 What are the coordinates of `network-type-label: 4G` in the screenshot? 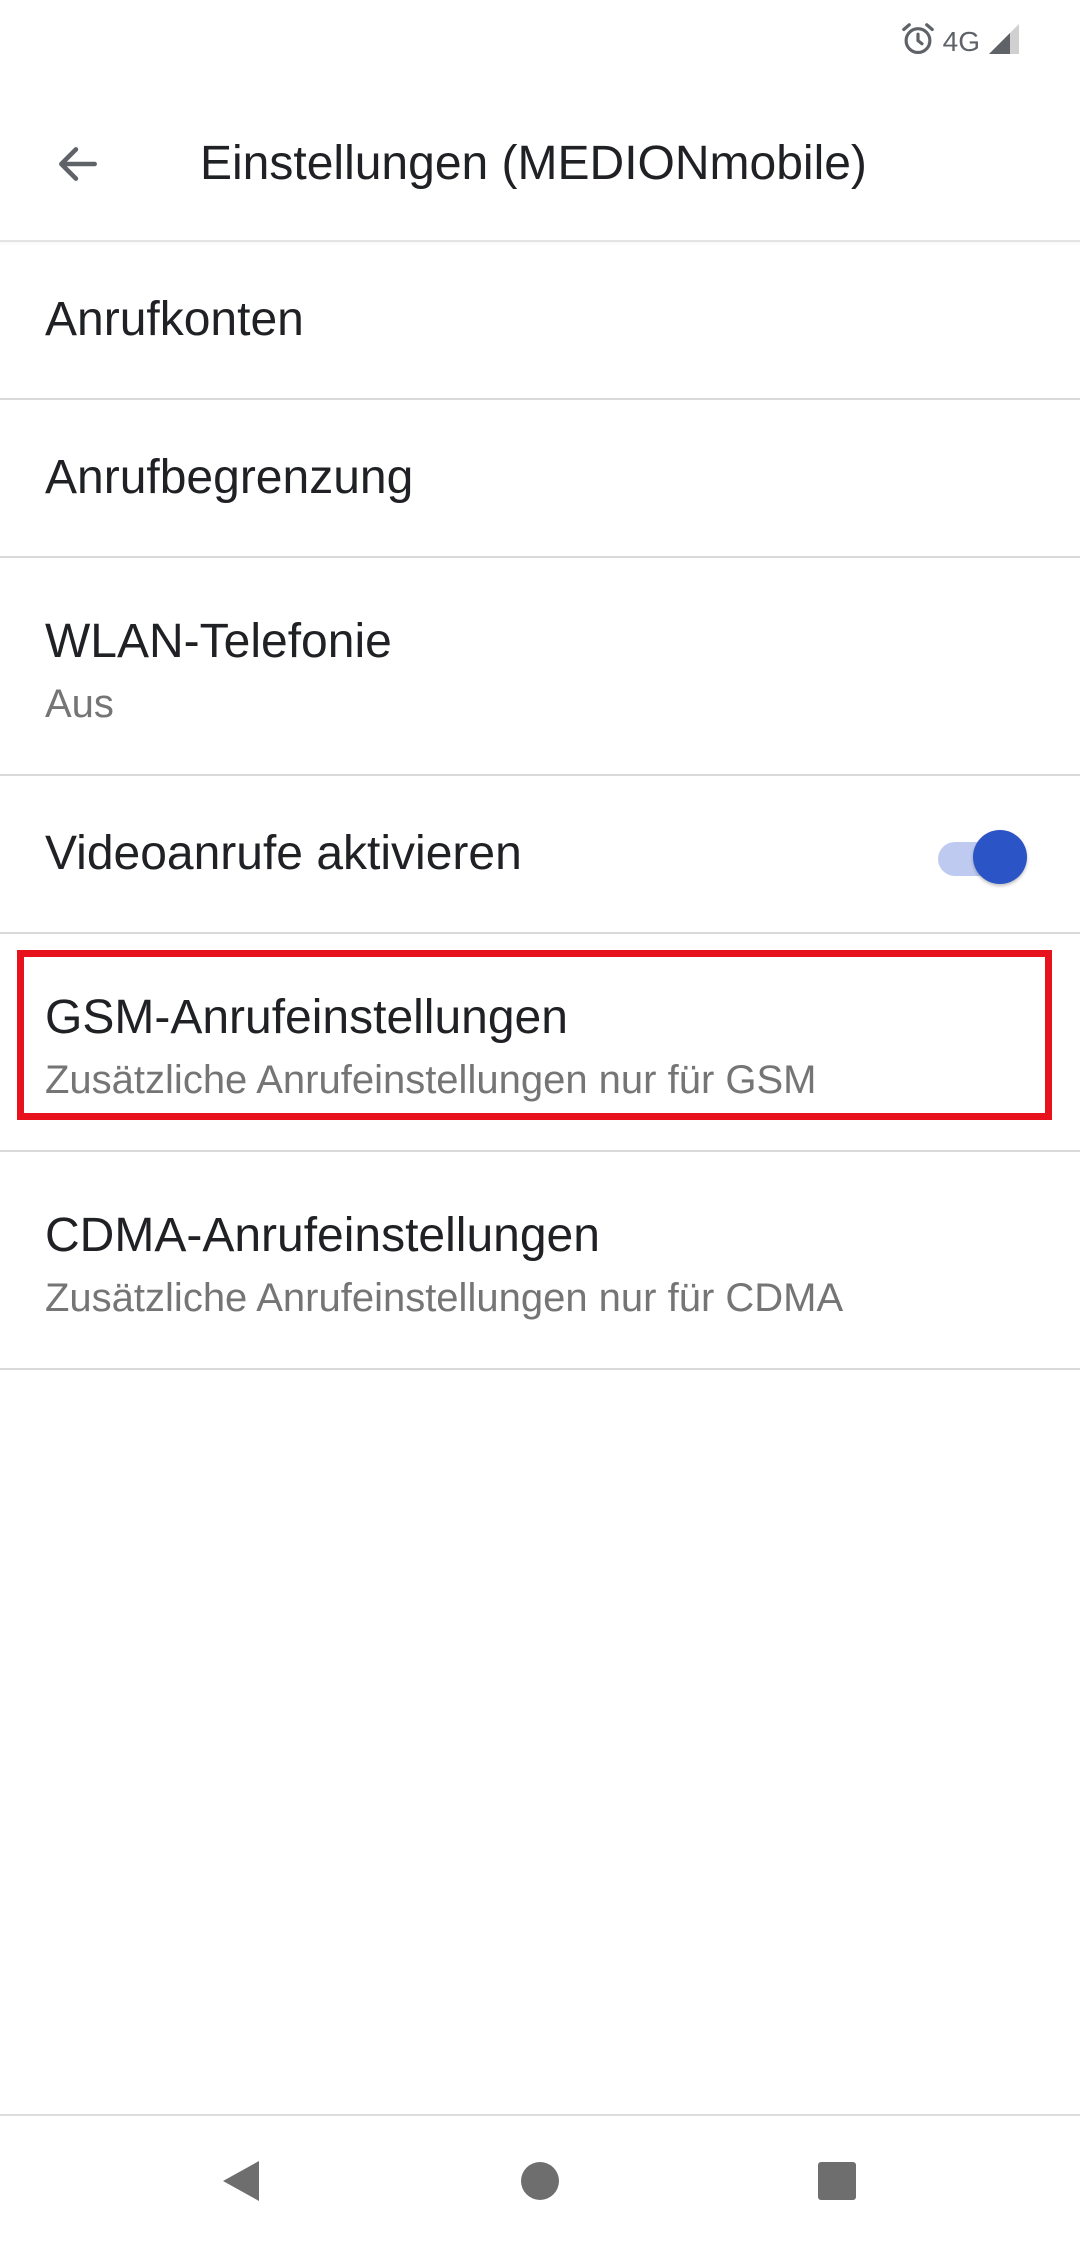 It's located at (961, 41).